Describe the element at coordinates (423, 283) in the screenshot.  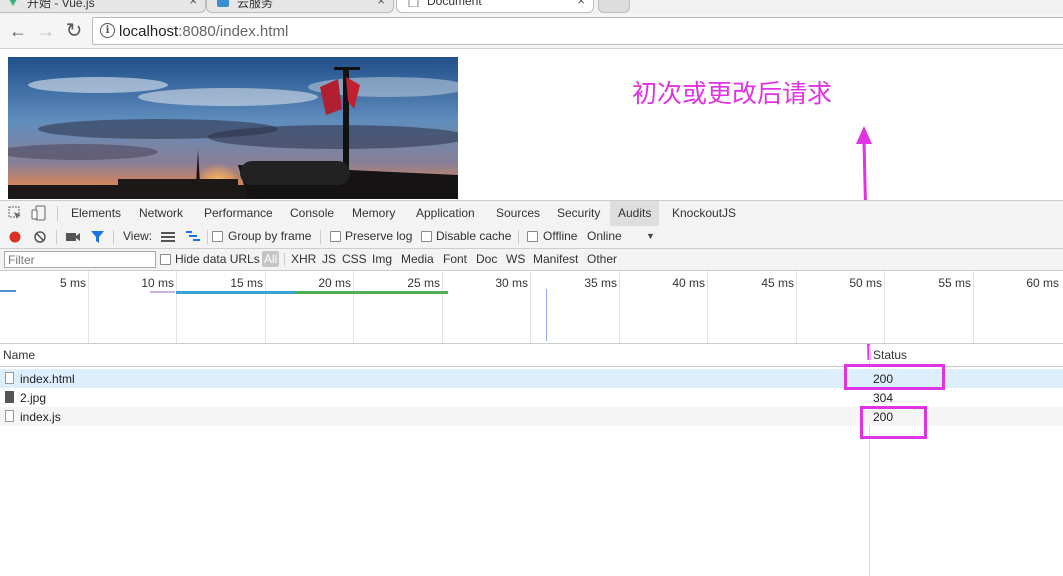
I see `tick-label: 25 ms` at that location.